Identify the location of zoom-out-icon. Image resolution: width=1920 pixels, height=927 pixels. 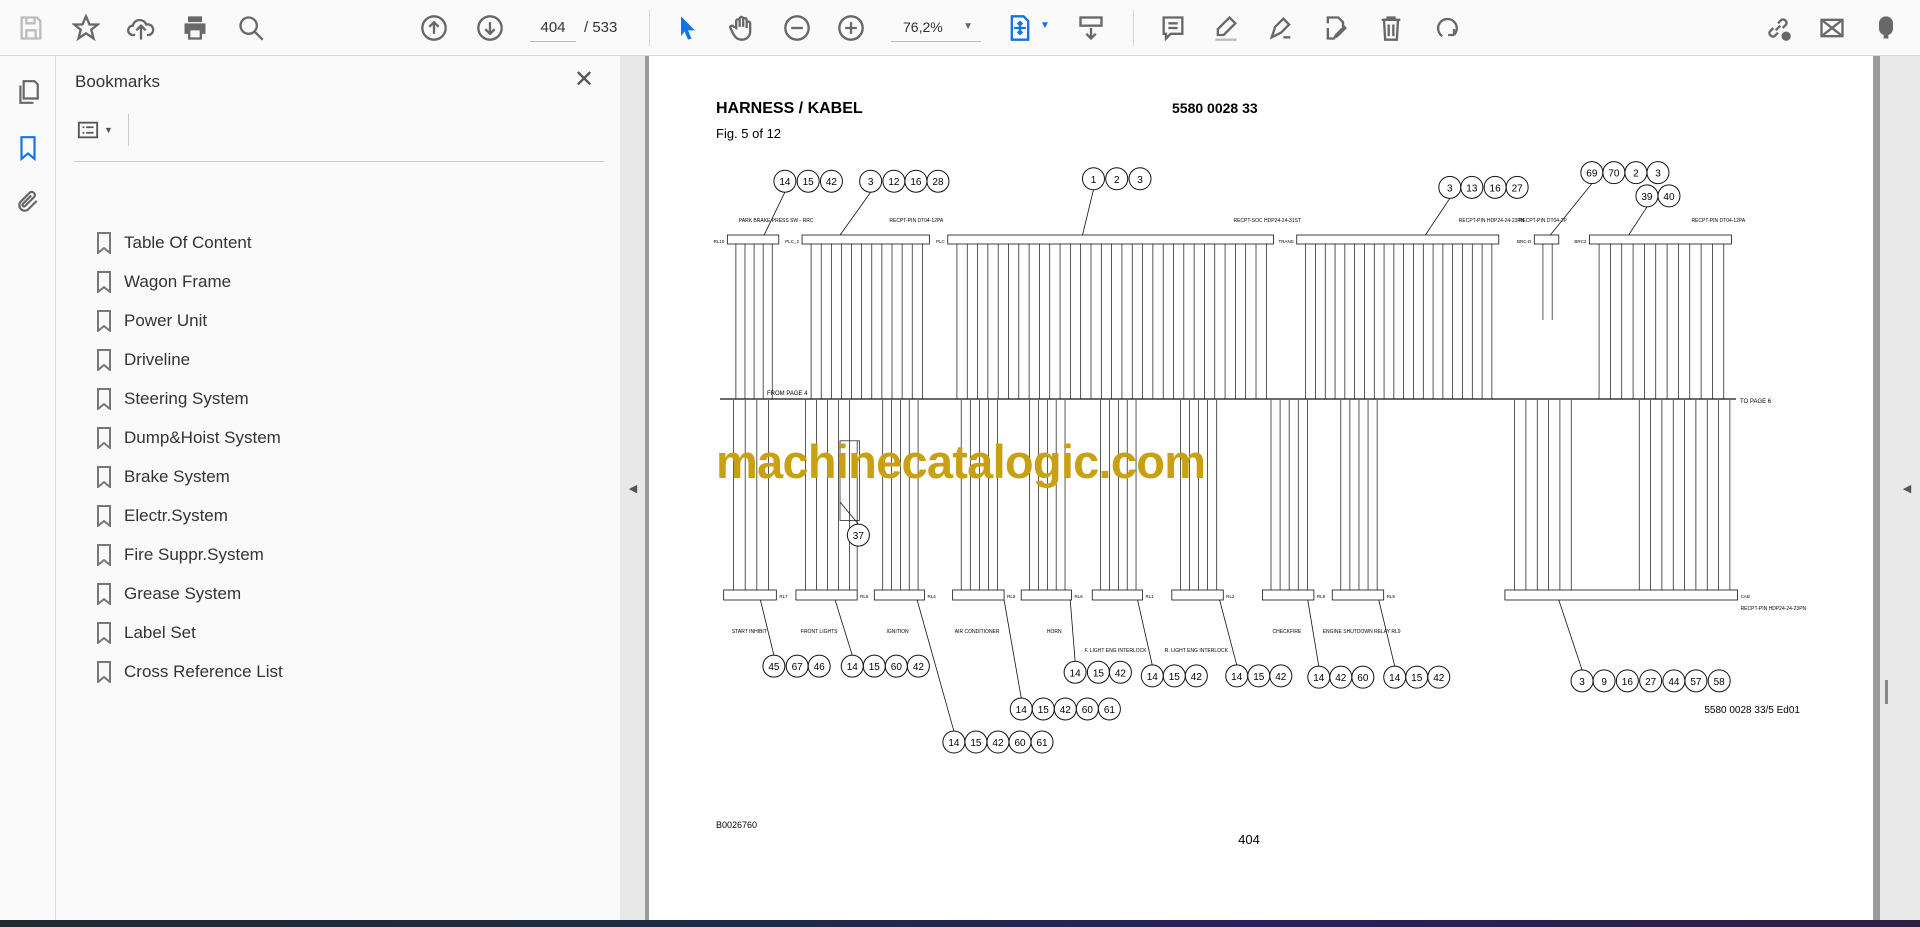
(797, 28).